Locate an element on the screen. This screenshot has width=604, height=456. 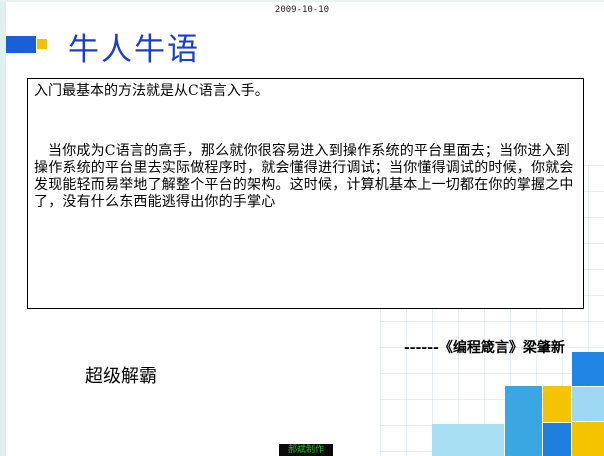
decor-block-light-blue-mid is located at coordinates (588, 404).